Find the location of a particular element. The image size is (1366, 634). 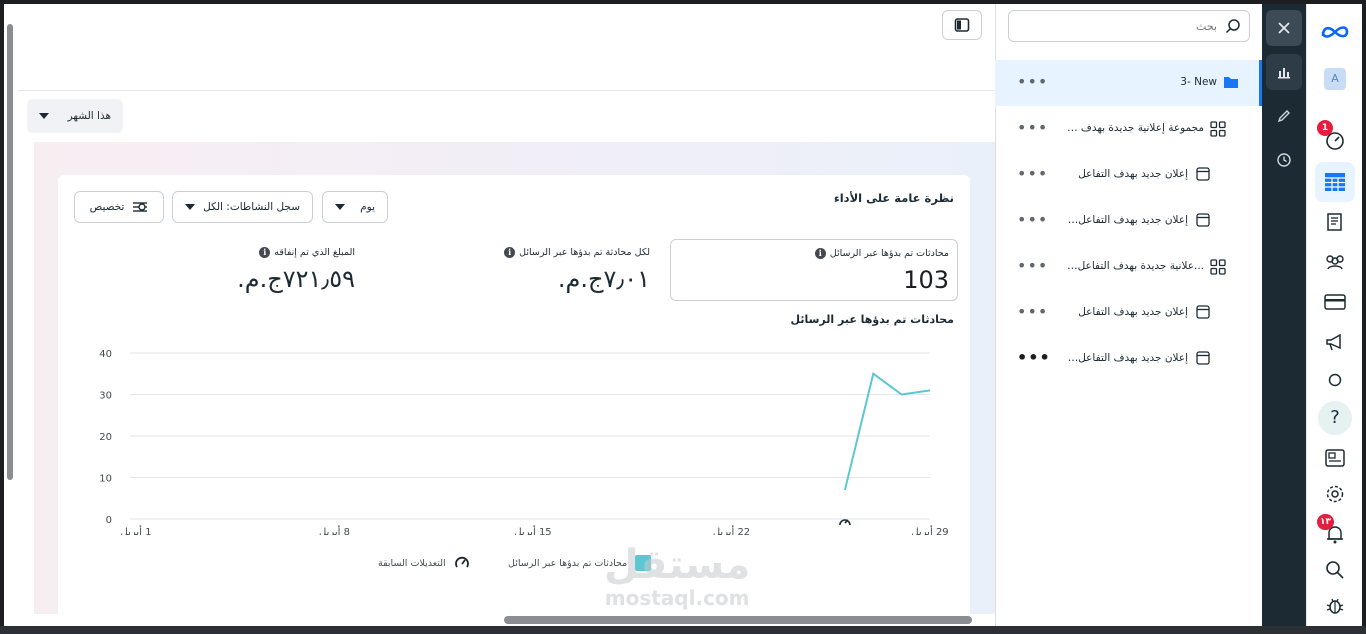

meta-logo is located at coordinates (1335, 32).